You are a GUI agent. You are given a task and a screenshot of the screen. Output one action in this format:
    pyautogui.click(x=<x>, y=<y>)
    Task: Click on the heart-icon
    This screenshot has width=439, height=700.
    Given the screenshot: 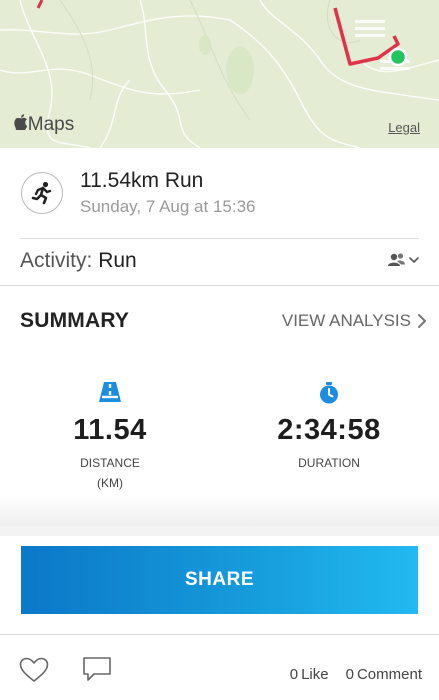 What is the action you would take?
    pyautogui.click(x=34, y=672)
    